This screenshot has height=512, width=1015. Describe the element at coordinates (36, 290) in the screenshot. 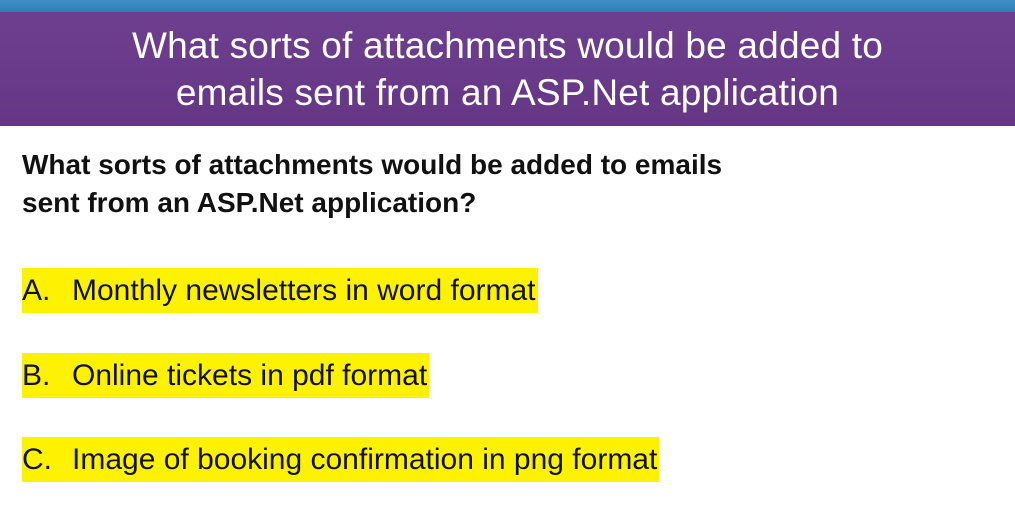

I see `option-a-letter: A.` at that location.